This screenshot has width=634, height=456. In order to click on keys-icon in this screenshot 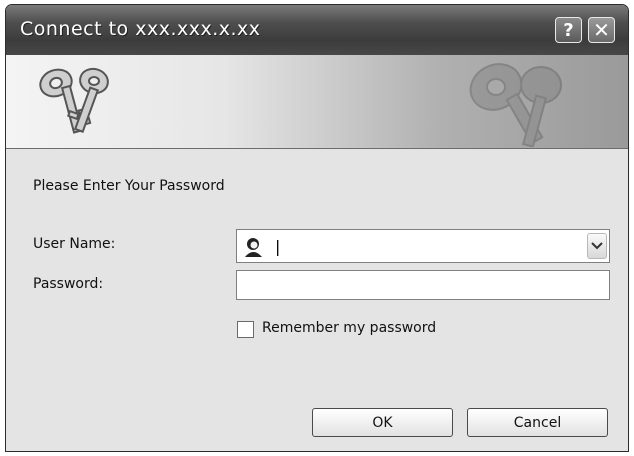, I will do `click(74, 100)`.